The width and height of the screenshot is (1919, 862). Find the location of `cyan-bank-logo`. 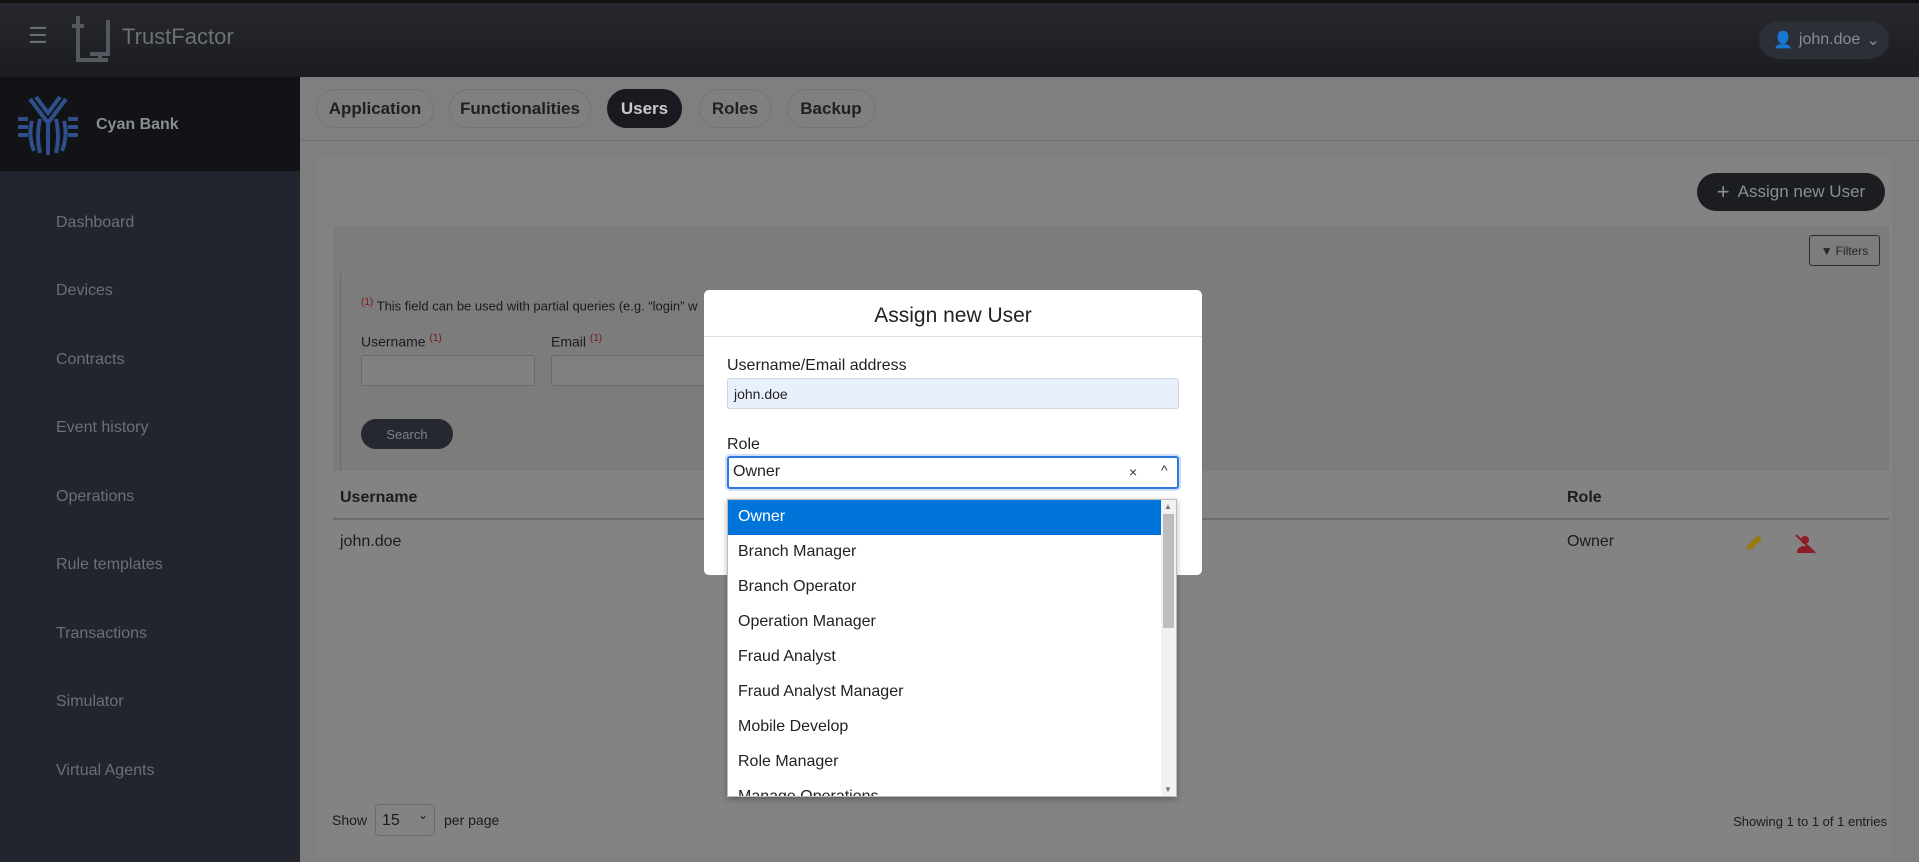

cyan-bank-logo is located at coordinates (48, 125).